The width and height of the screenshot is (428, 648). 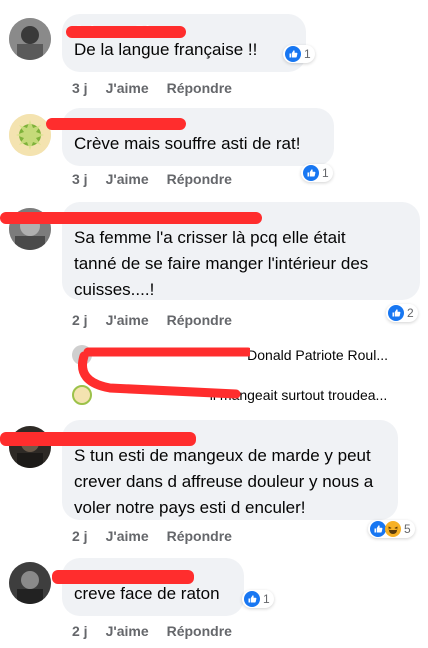 What do you see at coordinates (224, 481) in the screenshot?
I see `comment-text-line: crever dans d affreuse douleur y nous a` at bounding box center [224, 481].